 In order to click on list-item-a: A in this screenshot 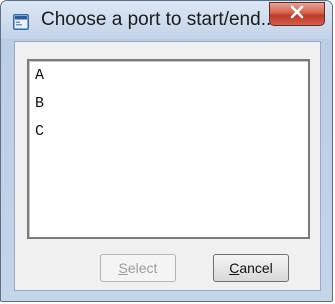, I will do `click(39, 75)`.